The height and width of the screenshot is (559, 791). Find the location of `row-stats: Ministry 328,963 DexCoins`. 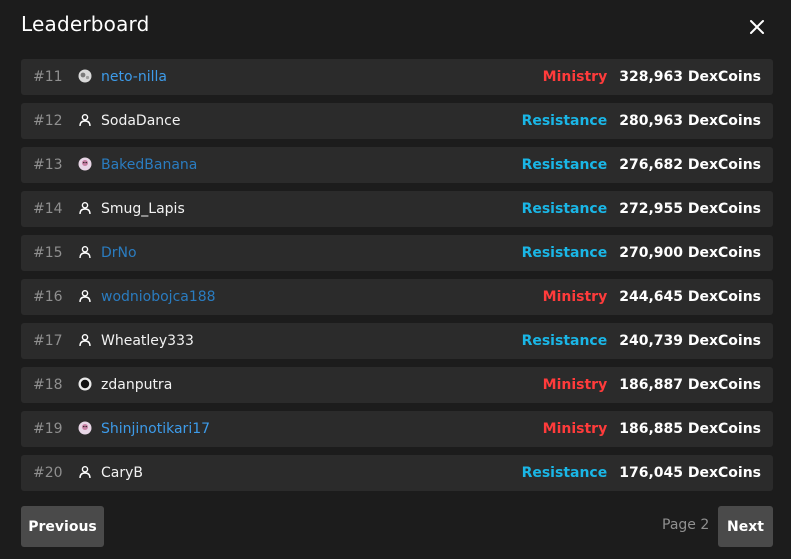

row-stats: Ministry 328,963 DexCoins is located at coordinates (652, 77).